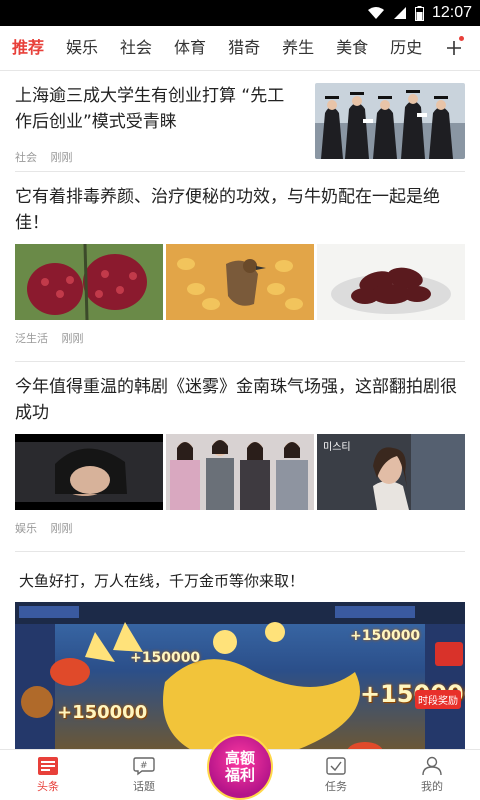 This screenshot has height=800, width=480. What do you see at coordinates (376, 13) in the screenshot?
I see `wifi-icon` at bounding box center [376, 13].